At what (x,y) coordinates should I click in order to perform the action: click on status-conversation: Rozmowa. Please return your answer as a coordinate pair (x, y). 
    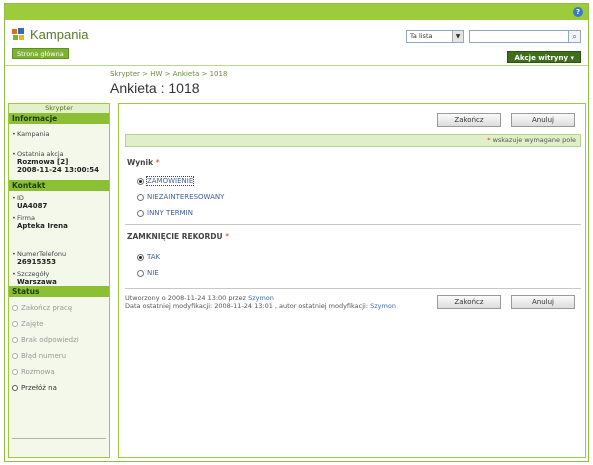
    Looking at the image, I should click on (59, 372).